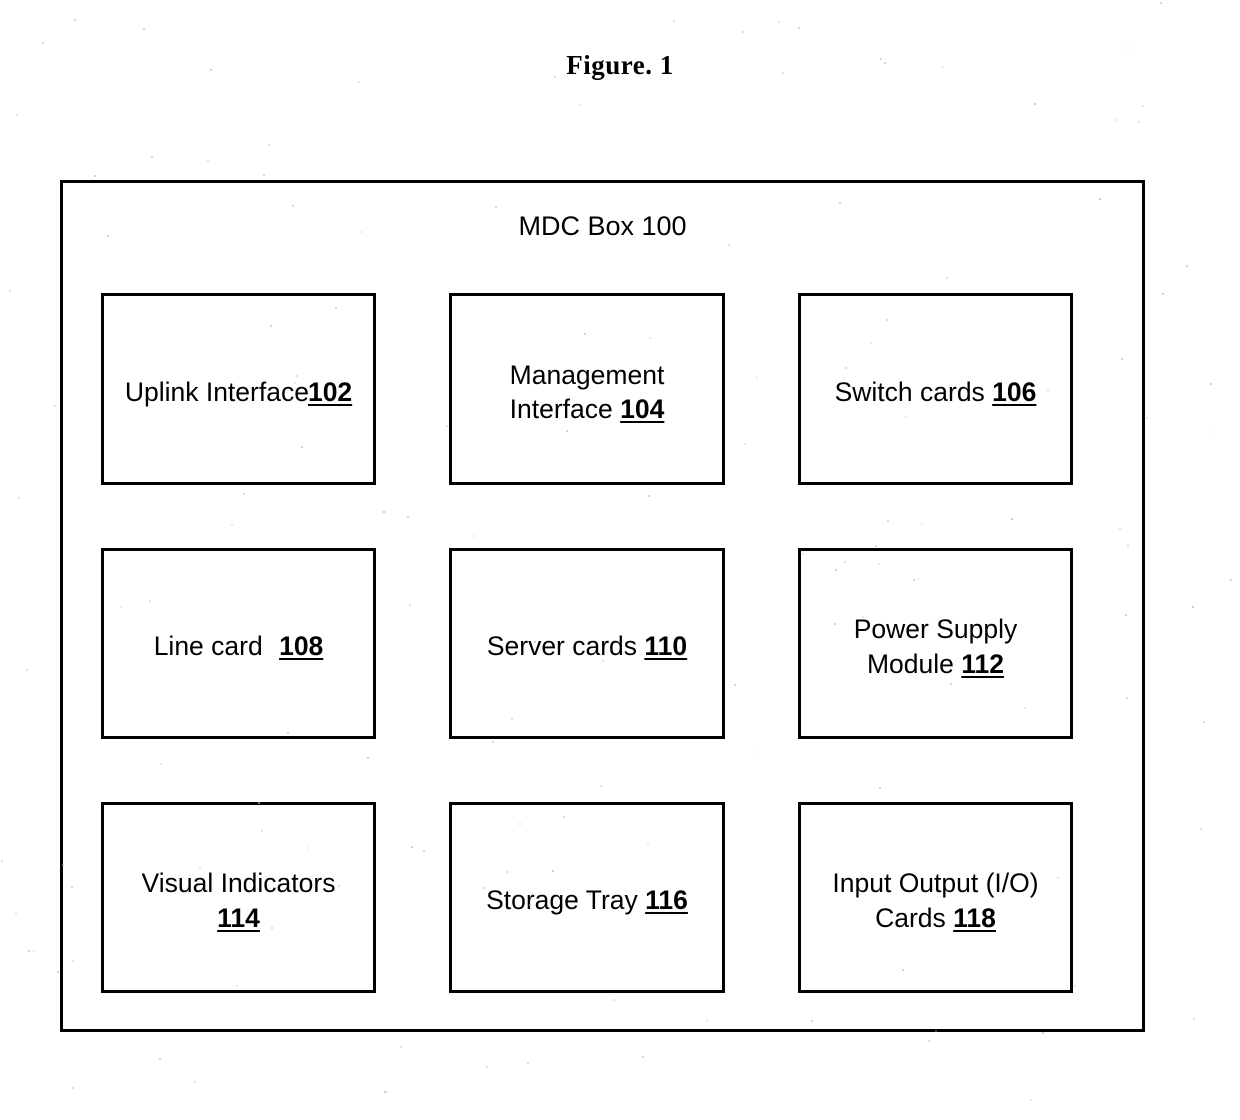 The height and width of the screenshot is (1120, 1240). What do you see at coordinates (330, 391) in the screenshot?
I see `reference-numeral-102: 102` at bounding box center [330, 391].